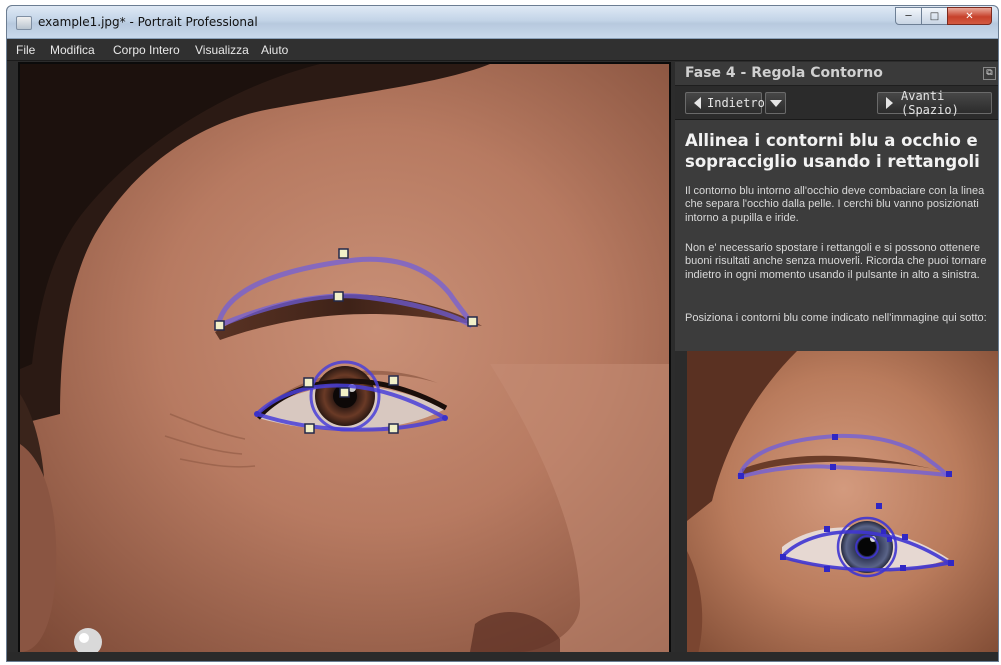 The height and width of the screenshot is (665, 1001). What do you see at coordinates (148, 22) in the screenshot?
I see `window-title: example1.jpg* - Portrait Professional` at bounding box center [148, 22].